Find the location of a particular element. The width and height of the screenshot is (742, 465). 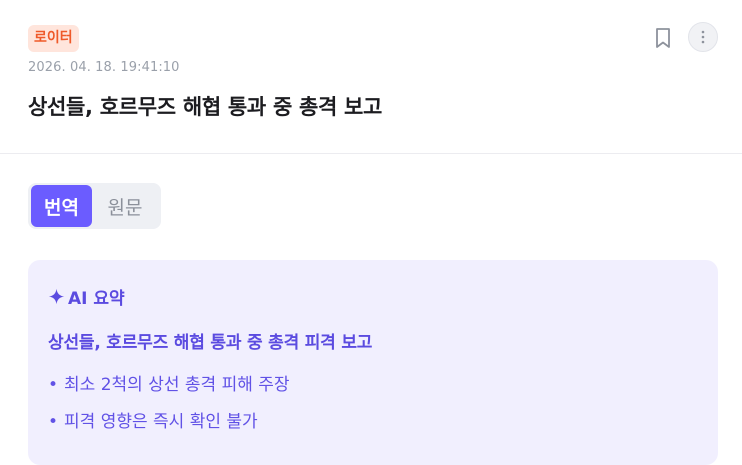

ai-summary-bullets: • 최소 2척의 상선 총격 피해 주장 • 피격 영향은 즉시 확인 불가 is located at coordinates (169, 409).